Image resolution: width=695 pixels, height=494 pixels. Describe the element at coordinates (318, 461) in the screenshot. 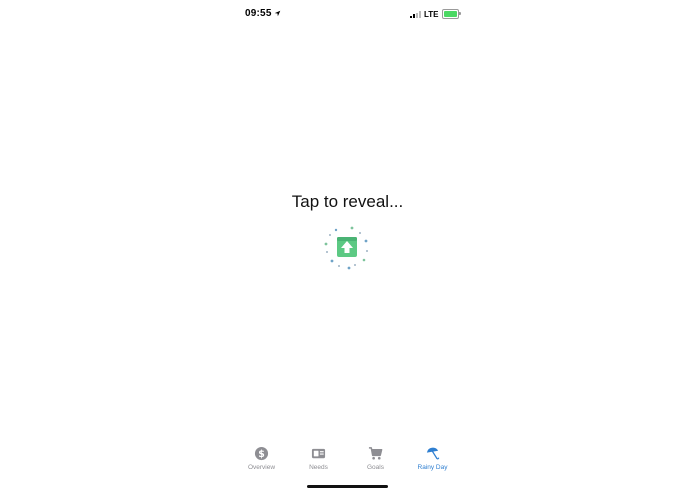

I see `tab-needs: Needs` at that location.